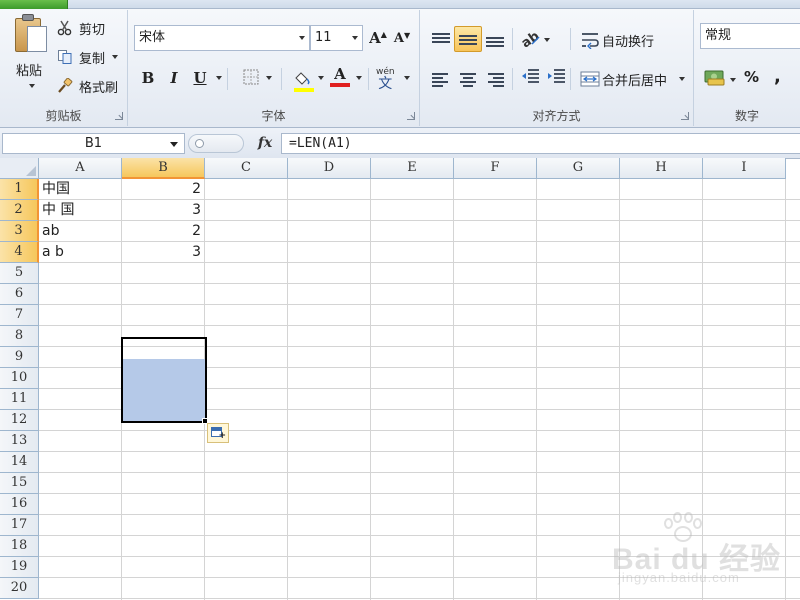  What do you see at coordinates (412, 168) in the screenshot?
I see `column-header-e: E` at bounding box center [412, 168].